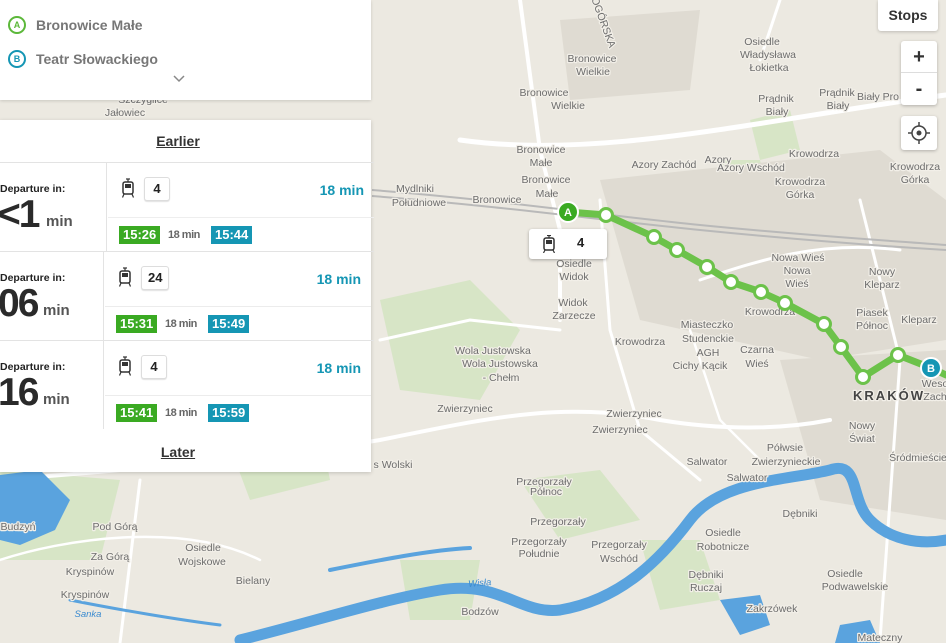 This screenshot has height=643, width=946. I want to click on departure-minutes: 16, so click(19, 392).